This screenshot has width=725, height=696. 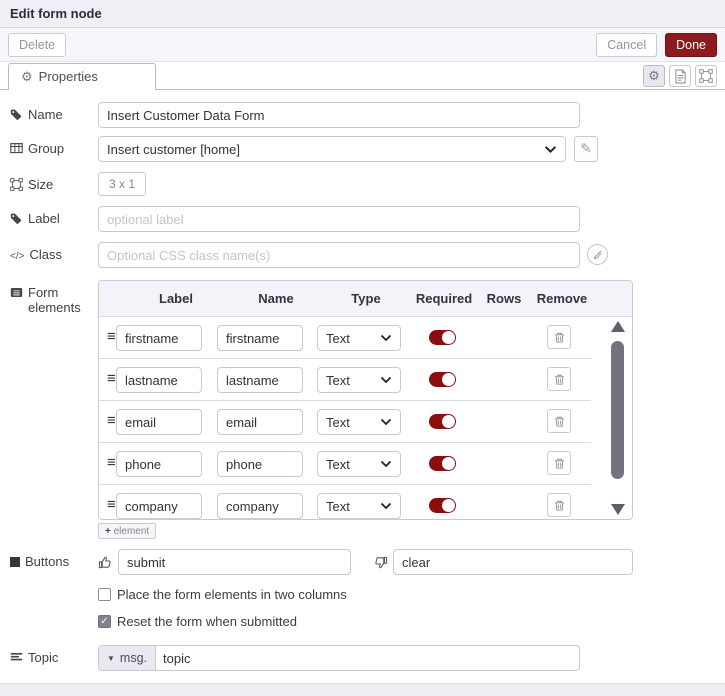 I want to click on description-button, so click(x=680, y=76).